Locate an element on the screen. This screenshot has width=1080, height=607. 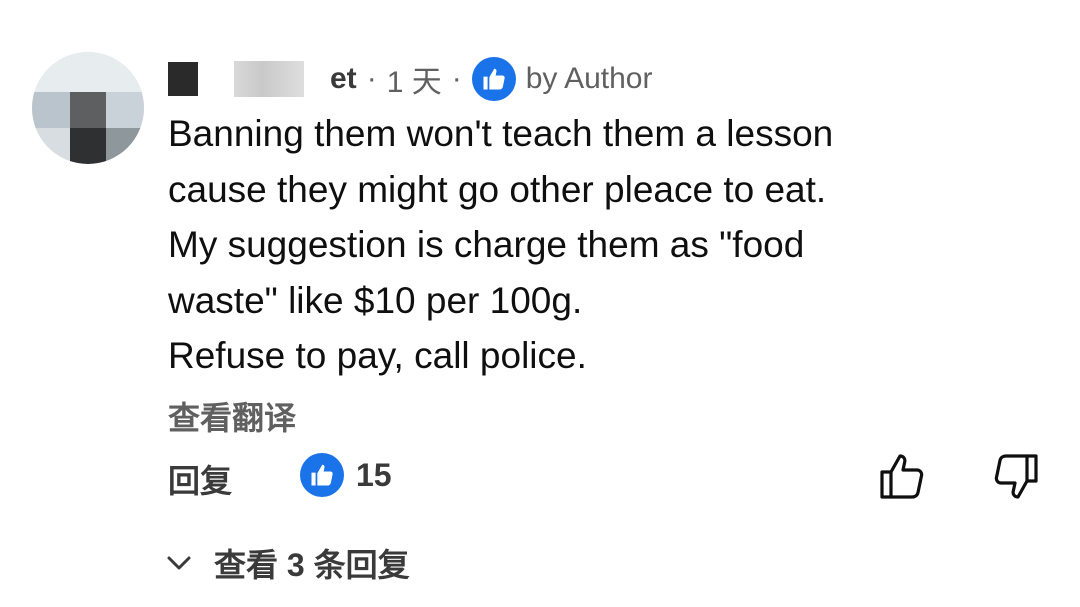
comment-line: waste" like $10 per 100g. is located at coordinates (375, 300).